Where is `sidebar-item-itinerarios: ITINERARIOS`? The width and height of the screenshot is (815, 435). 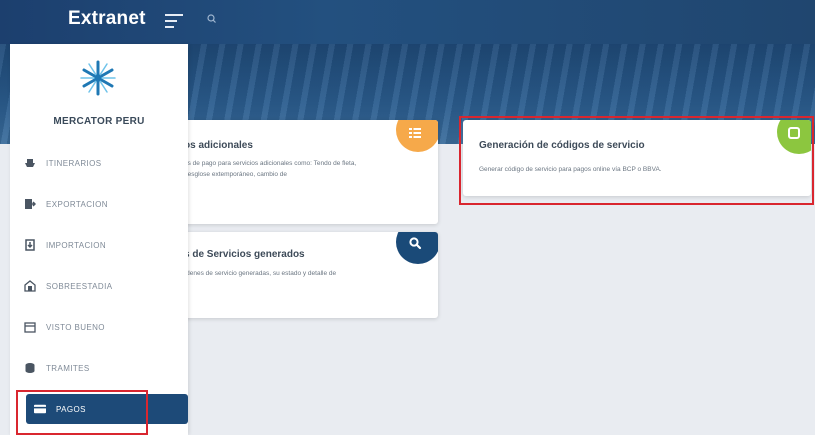 sidebar-item-itinerarios: ITINERARIOS is located at coordinates (104, 163).